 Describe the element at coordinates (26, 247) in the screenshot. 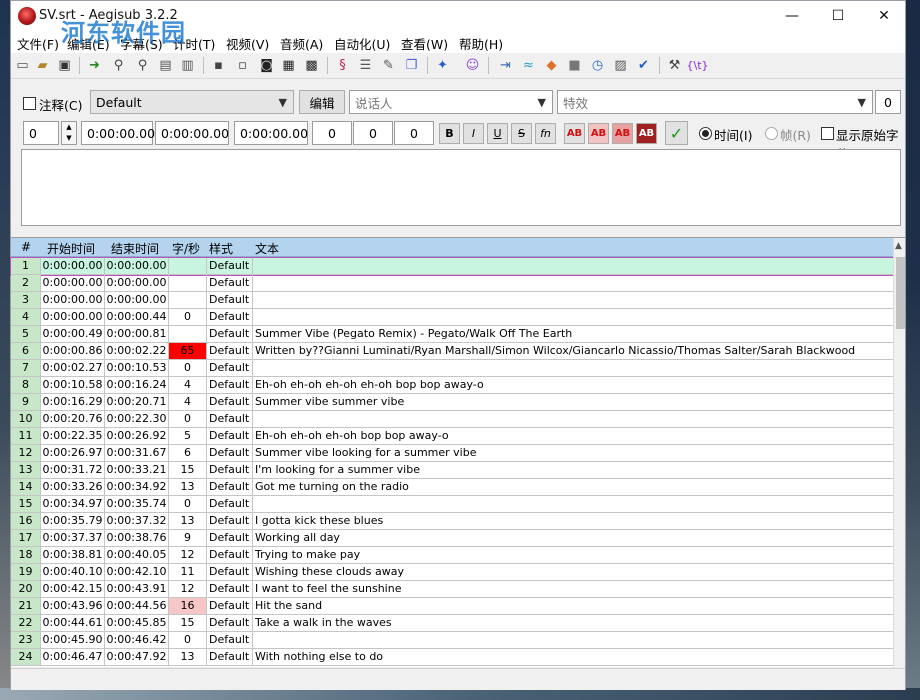

I see `col-number: #` at that location.